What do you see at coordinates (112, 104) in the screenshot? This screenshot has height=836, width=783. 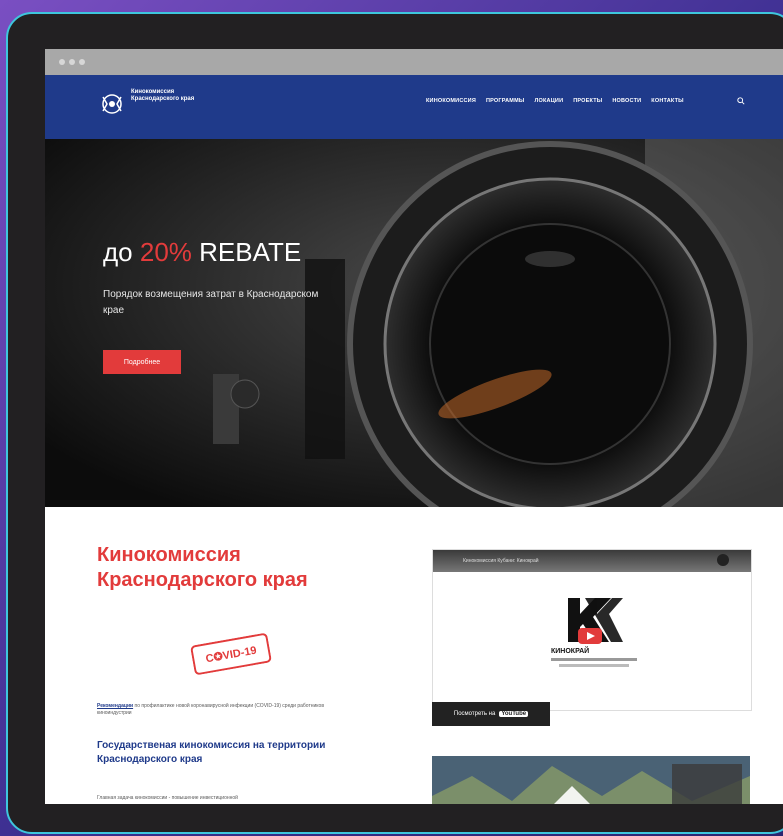 I see `coat-of-arms-icon` at bounding box center [112, 104].